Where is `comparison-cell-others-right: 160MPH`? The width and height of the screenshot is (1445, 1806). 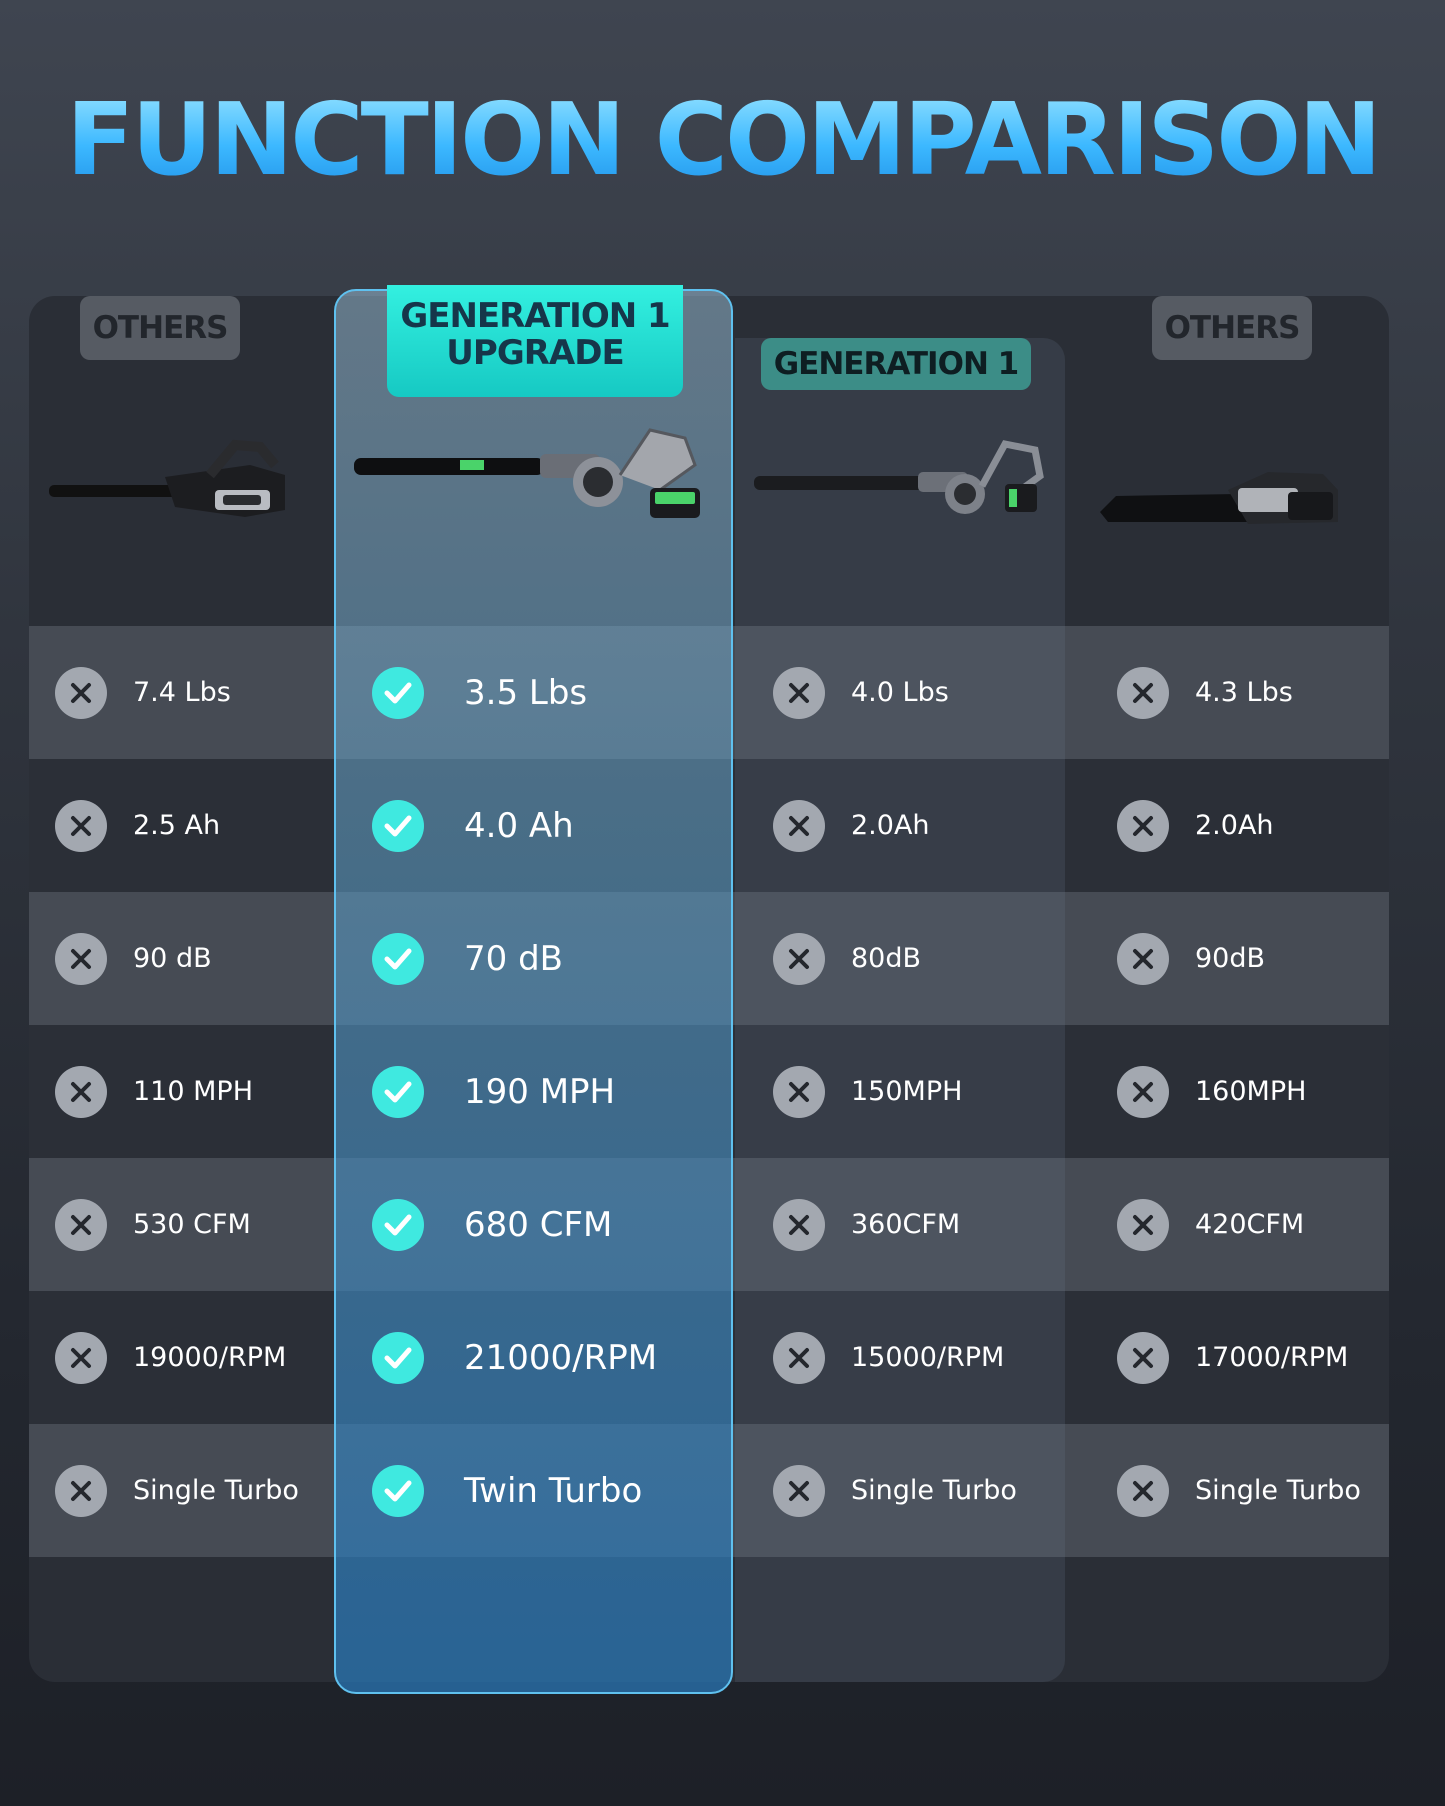
comparison-cell-others-right: 160MPH is located at coordinates (1211, 1091).